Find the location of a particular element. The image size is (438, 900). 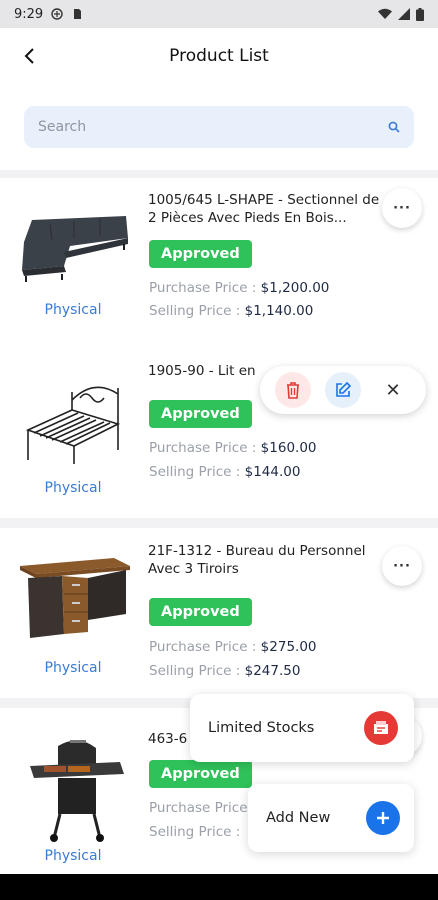

selling-price-row: Selling Price : is located at coordinates (194, 832).